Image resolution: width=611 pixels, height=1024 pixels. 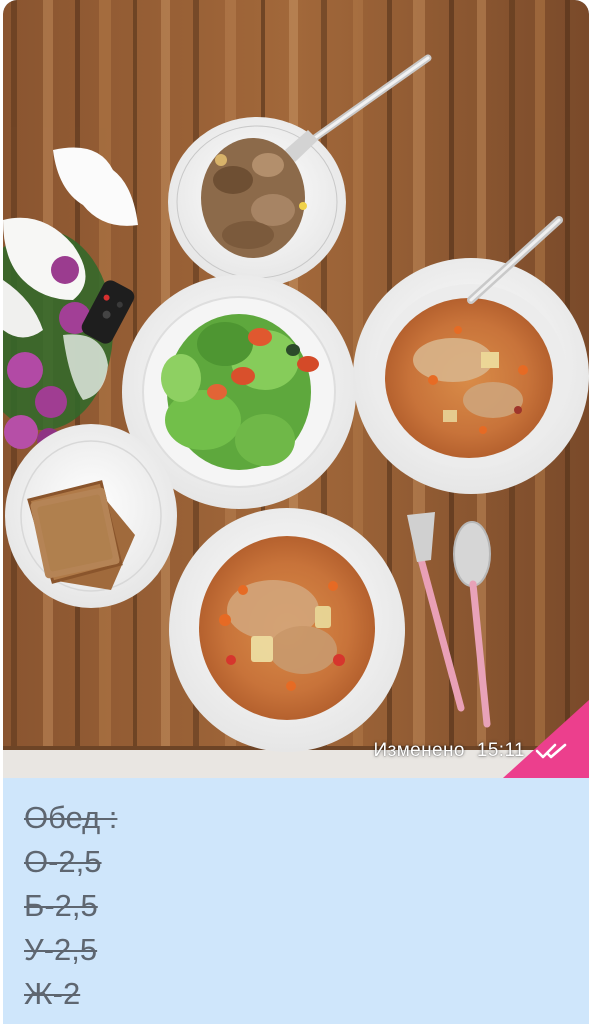 I want to click on message-line-title: Обед :, so click(x=71, y=817).